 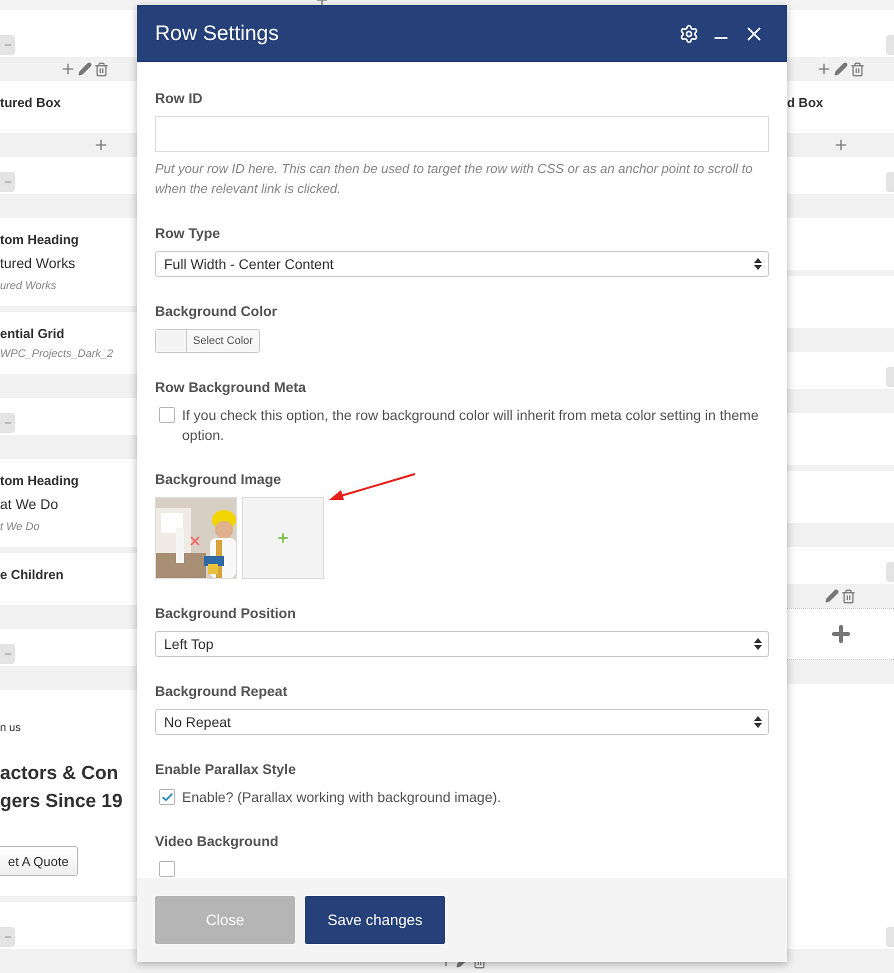 I want to click on element-heading: ential Grid, so click(x=32, y=334).